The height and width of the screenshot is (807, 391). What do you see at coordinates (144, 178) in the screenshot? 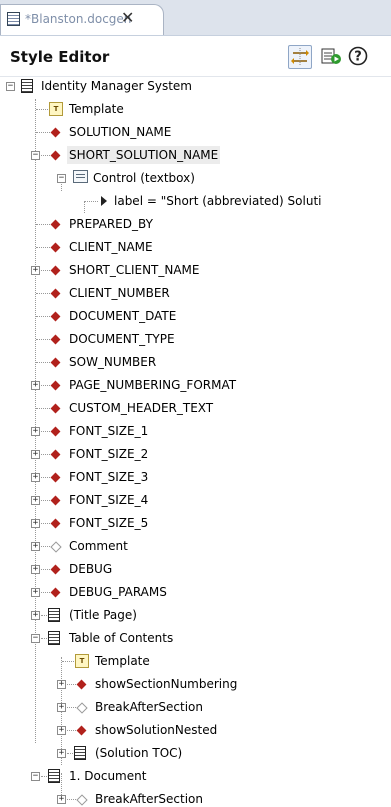
I see `tree-item-label: Control (textbox)` at bounding box center [144, 178].